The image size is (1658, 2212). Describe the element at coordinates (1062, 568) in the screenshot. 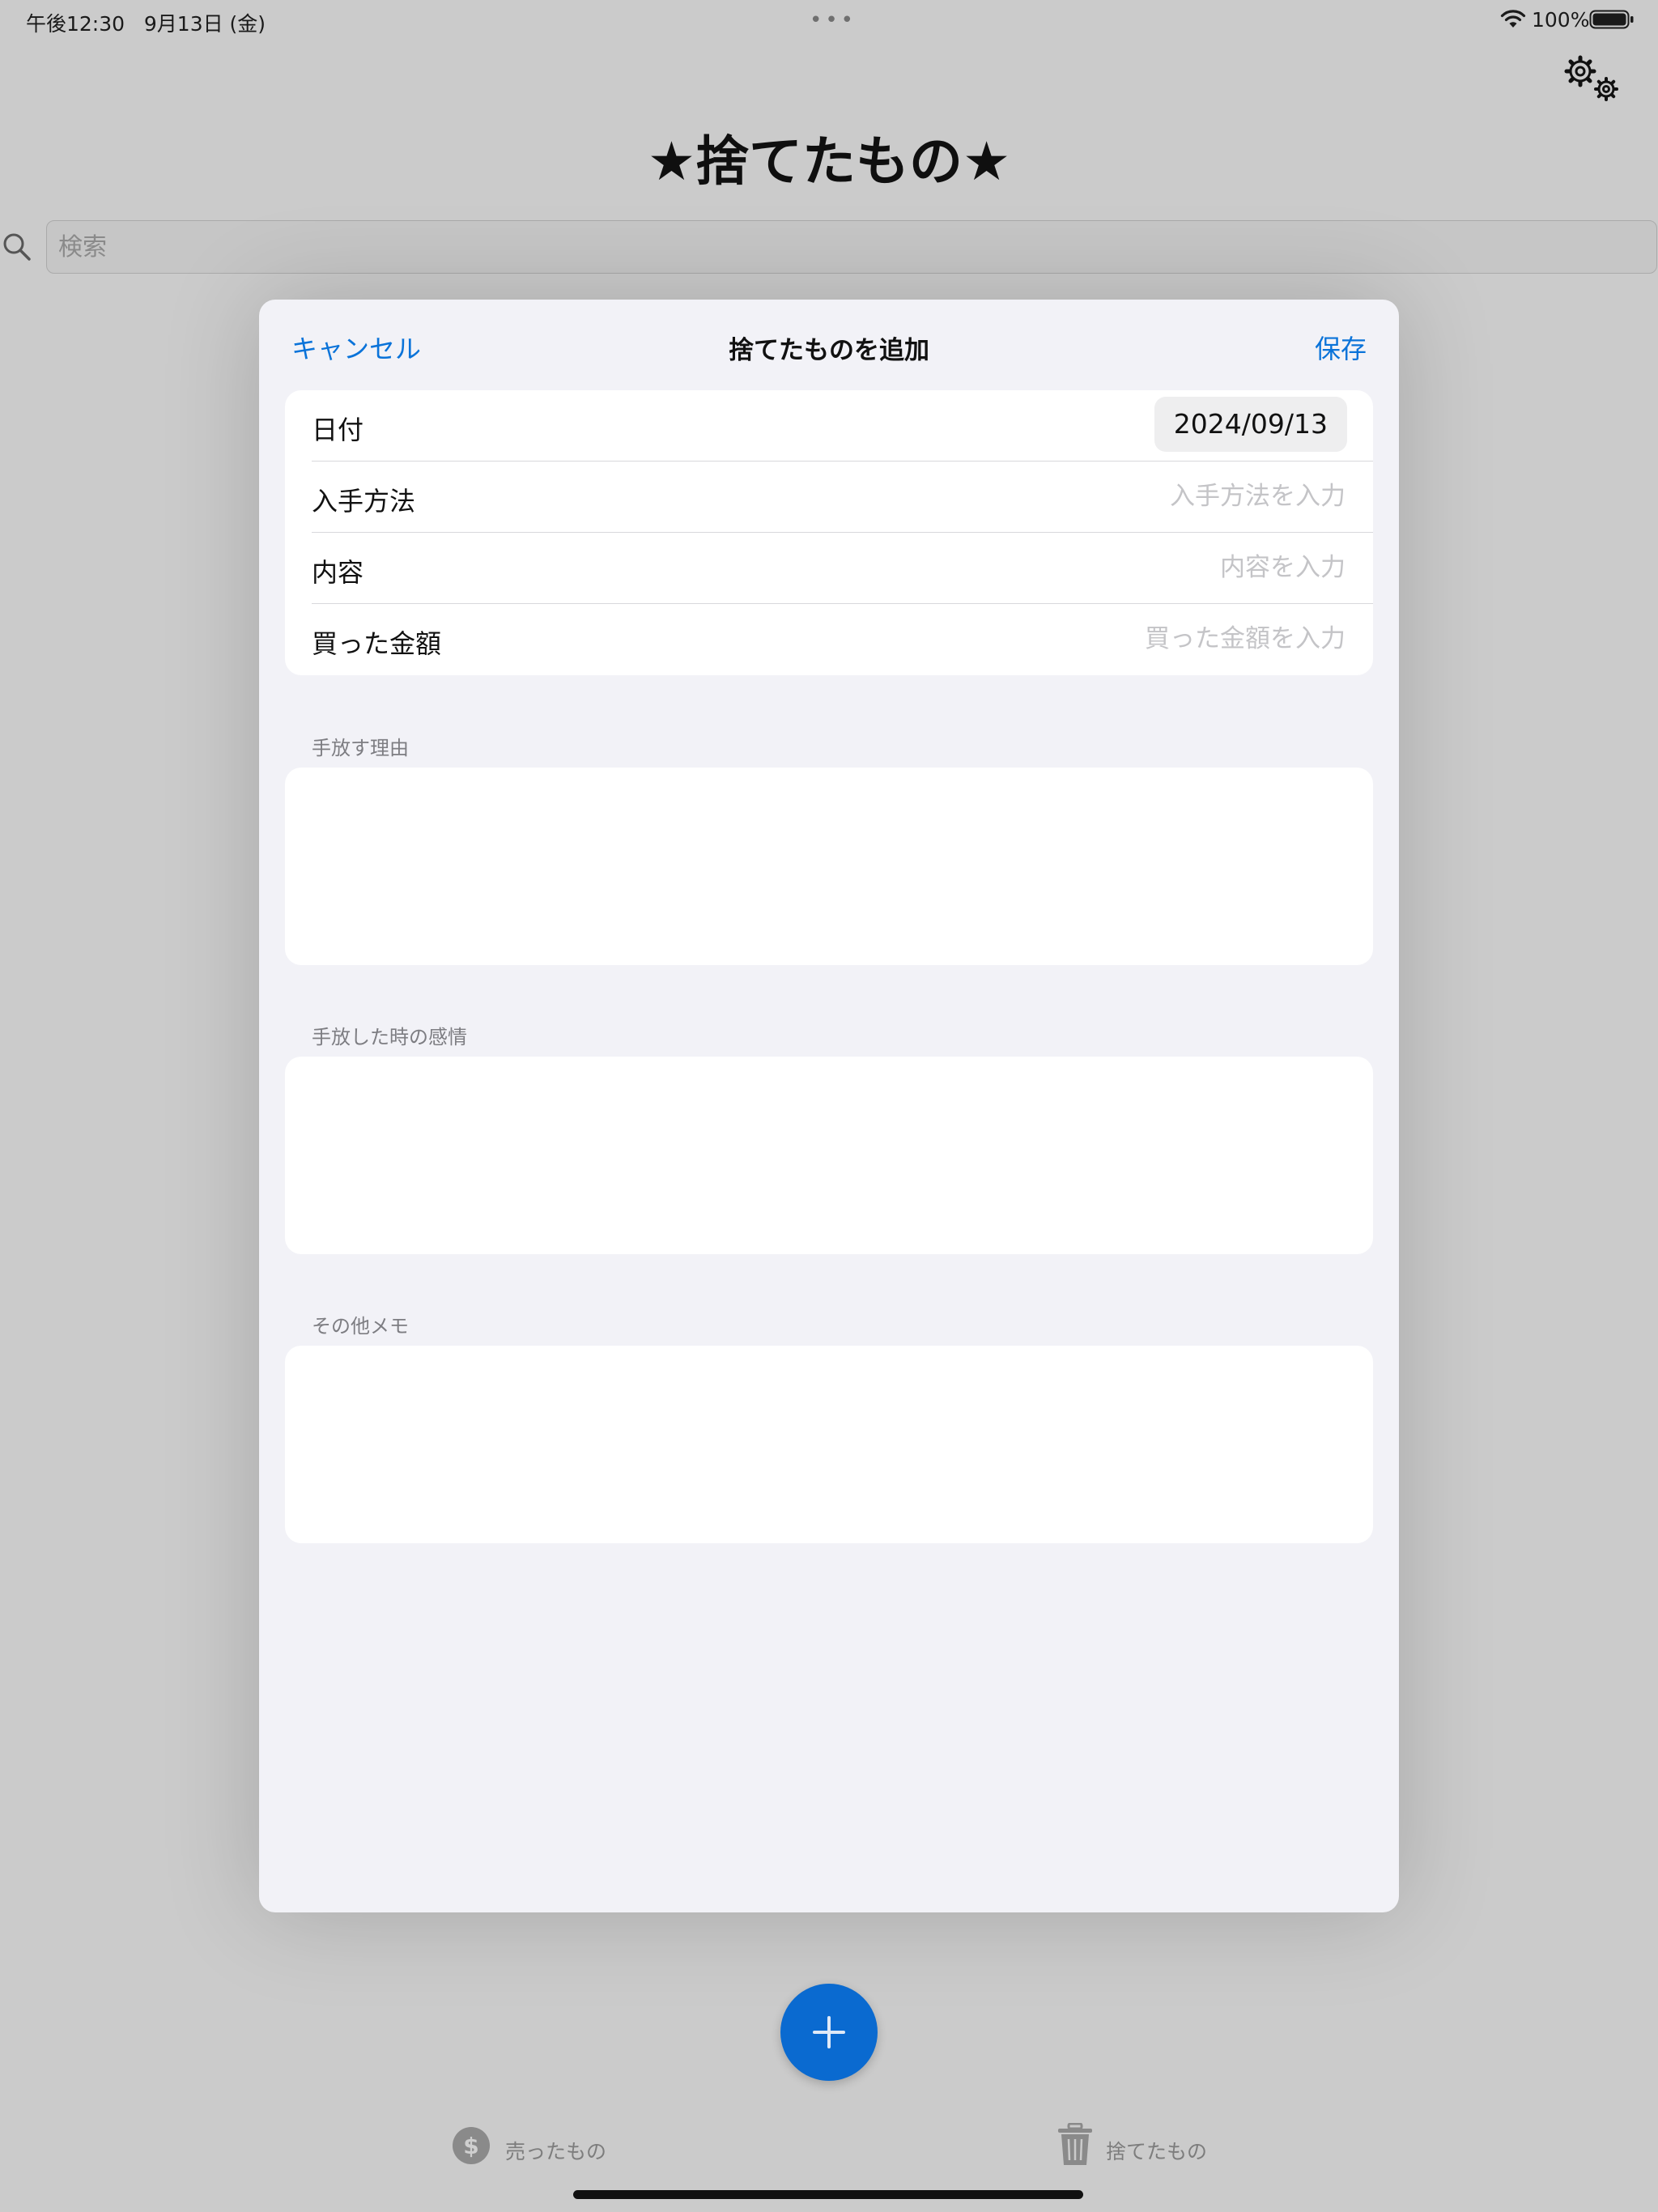

I see `content-input` at that location.